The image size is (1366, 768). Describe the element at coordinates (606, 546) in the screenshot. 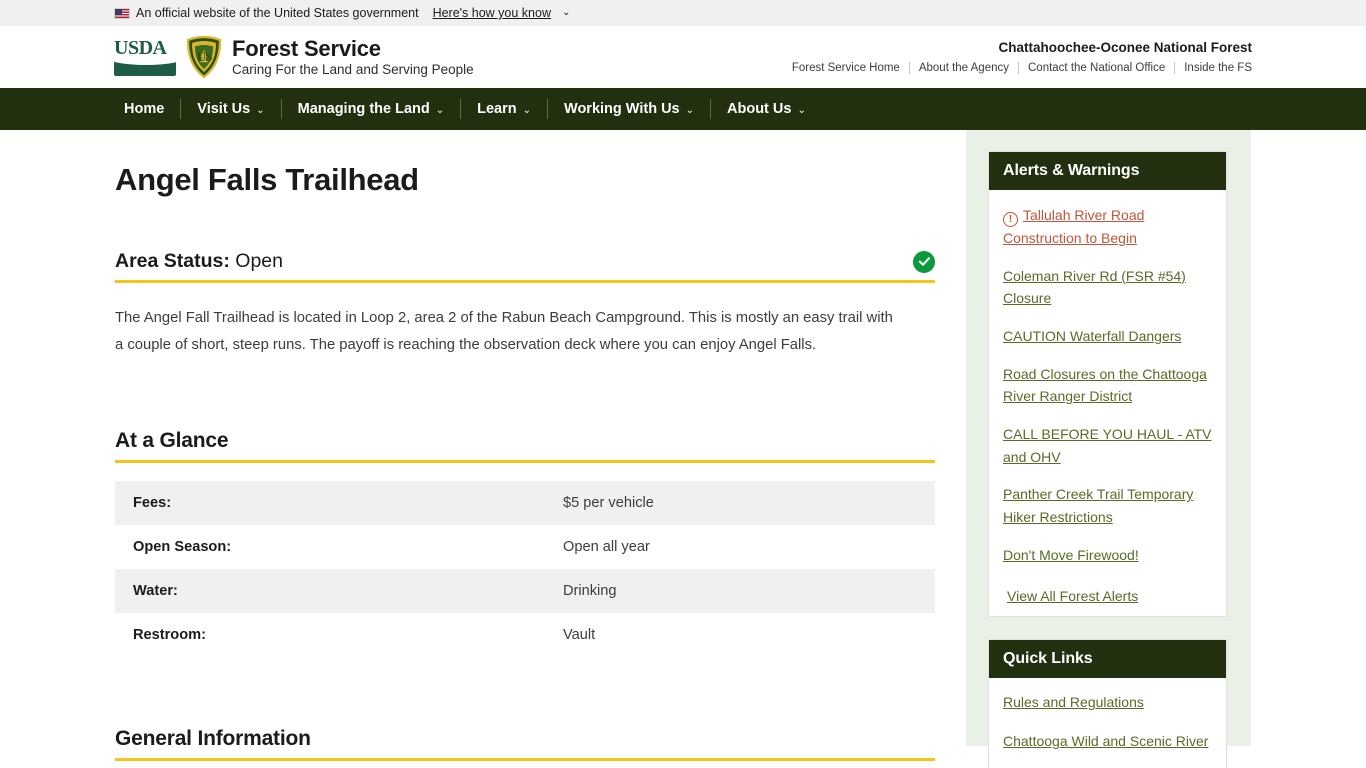

I see `table-cell-value: Open all year` at that location.